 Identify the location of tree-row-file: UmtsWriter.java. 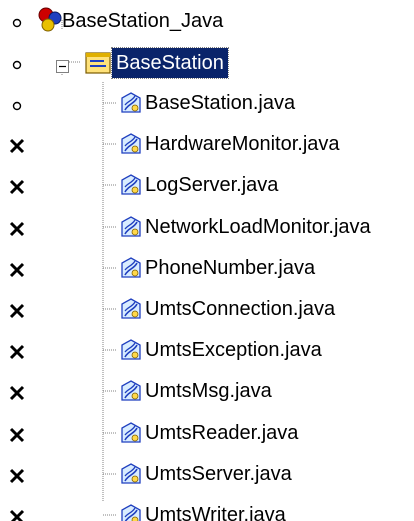
(207, 509).